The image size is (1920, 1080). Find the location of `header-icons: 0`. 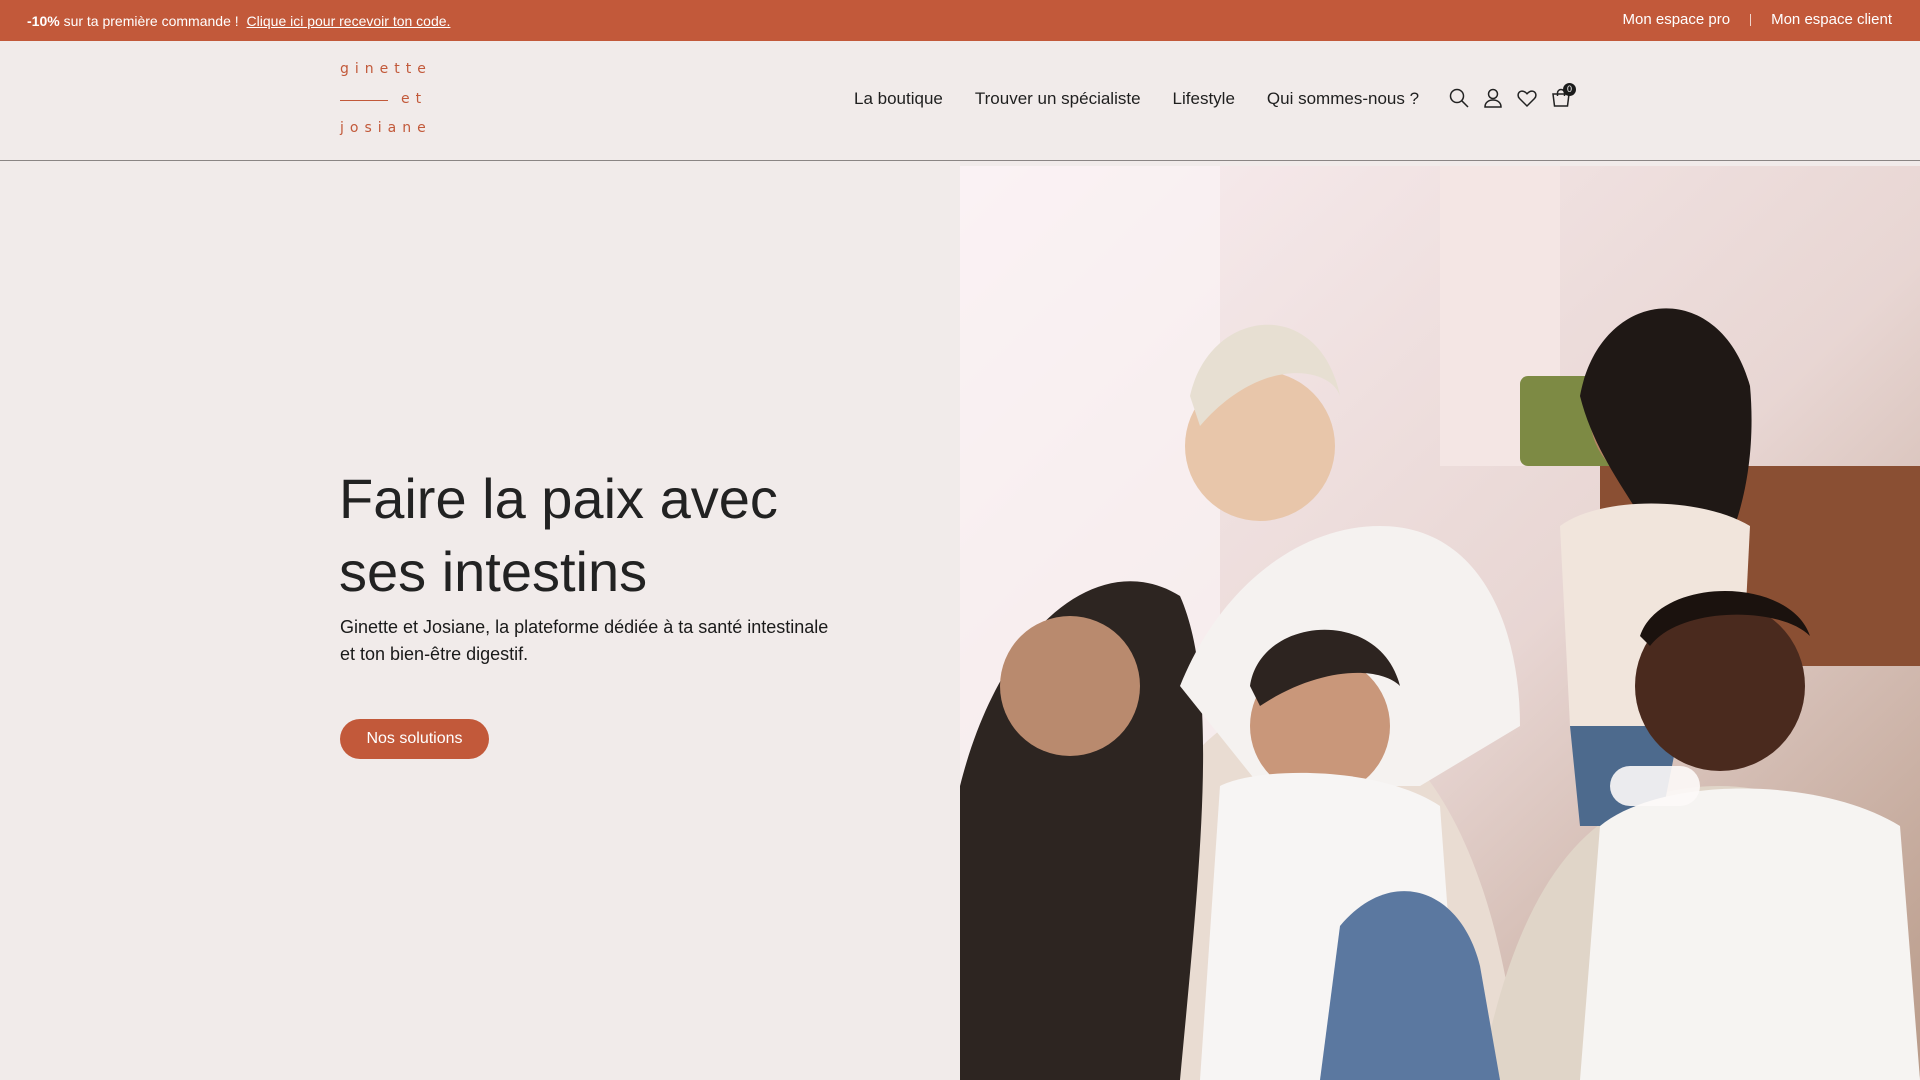

header-icons: 0 is located at coordinates (1512, 96).